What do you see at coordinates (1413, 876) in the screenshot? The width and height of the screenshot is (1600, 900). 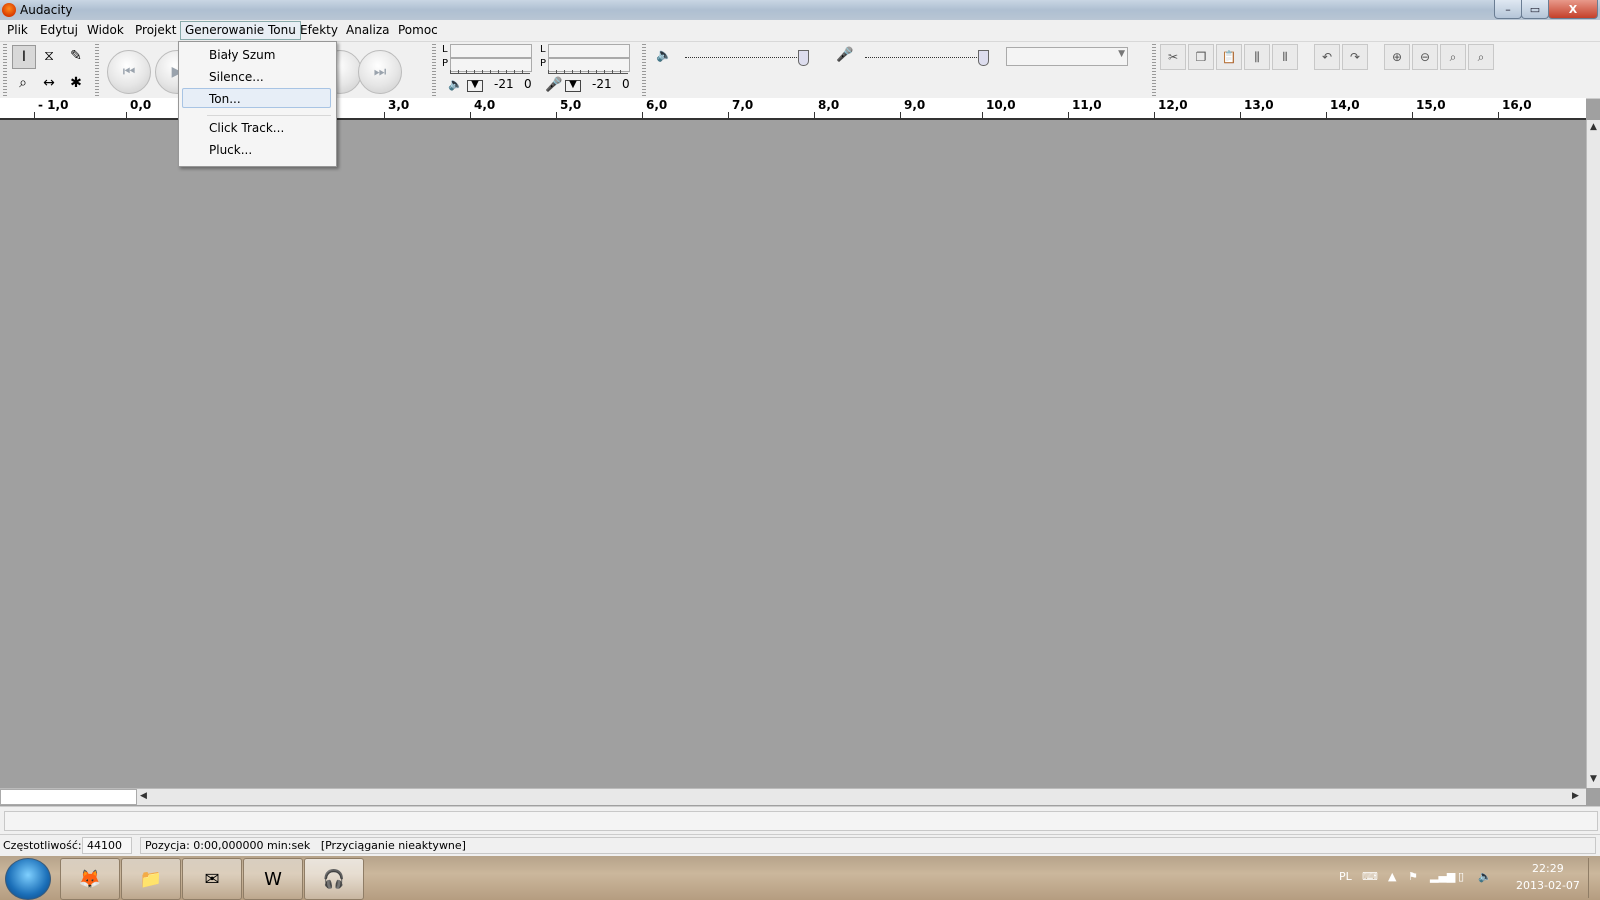 I see `action-center-flag-icon: ⚑` at bounding box center [1413, 876].